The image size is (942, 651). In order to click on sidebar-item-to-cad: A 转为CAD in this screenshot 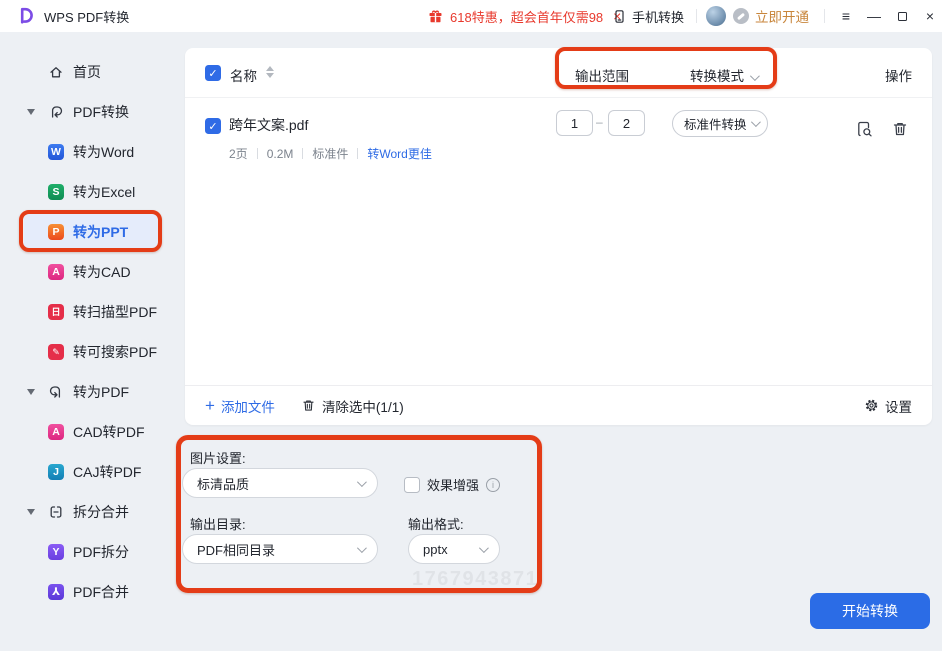, I will do `click(92, 272)`.